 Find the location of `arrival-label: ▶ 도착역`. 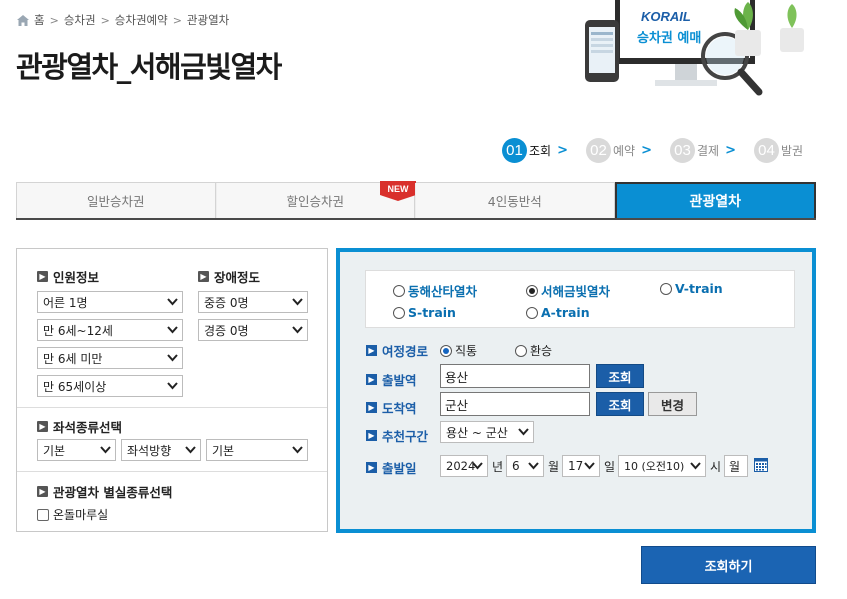

arrival-label: ▶ 도착역 is located at coordinates (391, 407).